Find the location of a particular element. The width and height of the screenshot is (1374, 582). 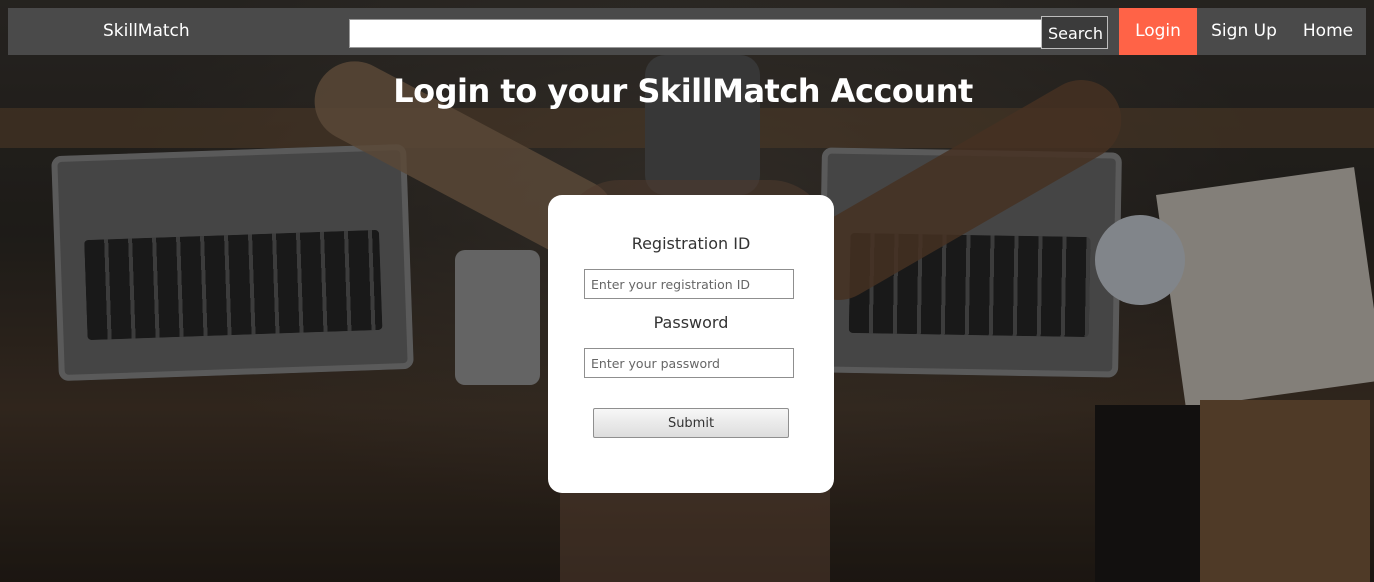

search-input is located at coordinates (696, 33).